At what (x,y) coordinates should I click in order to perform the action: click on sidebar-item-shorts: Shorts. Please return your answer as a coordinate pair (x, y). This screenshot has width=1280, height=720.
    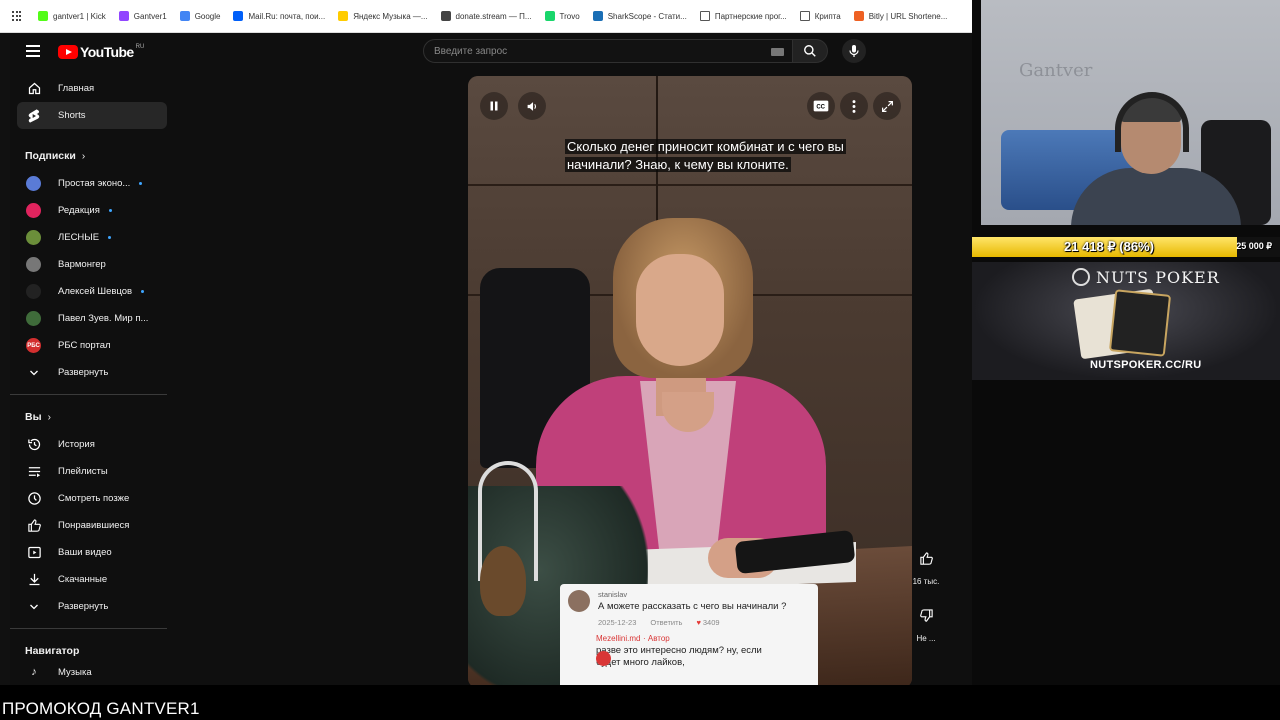
    Looking at the image, I should click on (92, 115).